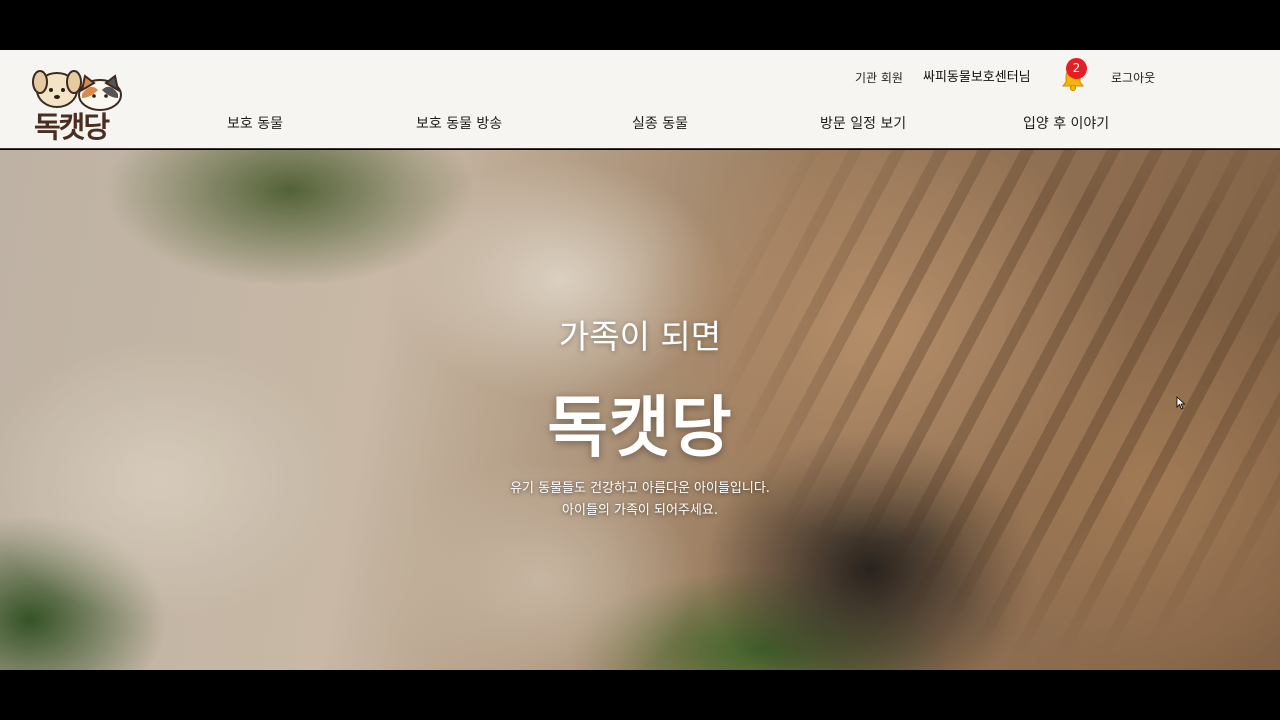 The image size is (1280, 720). Describe the element at coordinates (255, 124) in the screenshot. I see `nav-item-protected-animals: 보호 동물` at that location.